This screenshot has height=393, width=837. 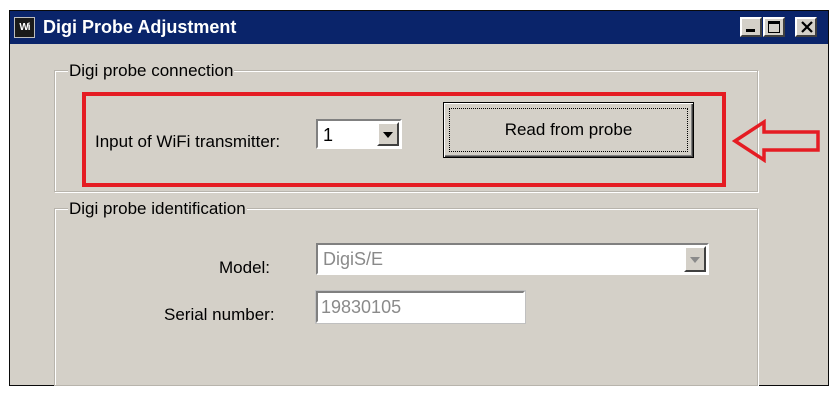 I want to click on close-icon, so click(x=807, y=27).